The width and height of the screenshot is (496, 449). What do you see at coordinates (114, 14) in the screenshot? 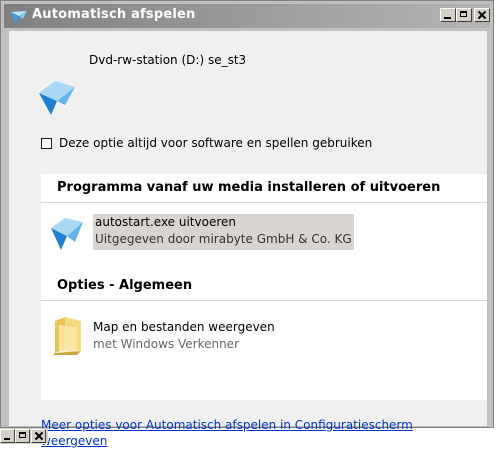
I see `window-title: Automatisch afspelen` at bounding box center [114, 14].